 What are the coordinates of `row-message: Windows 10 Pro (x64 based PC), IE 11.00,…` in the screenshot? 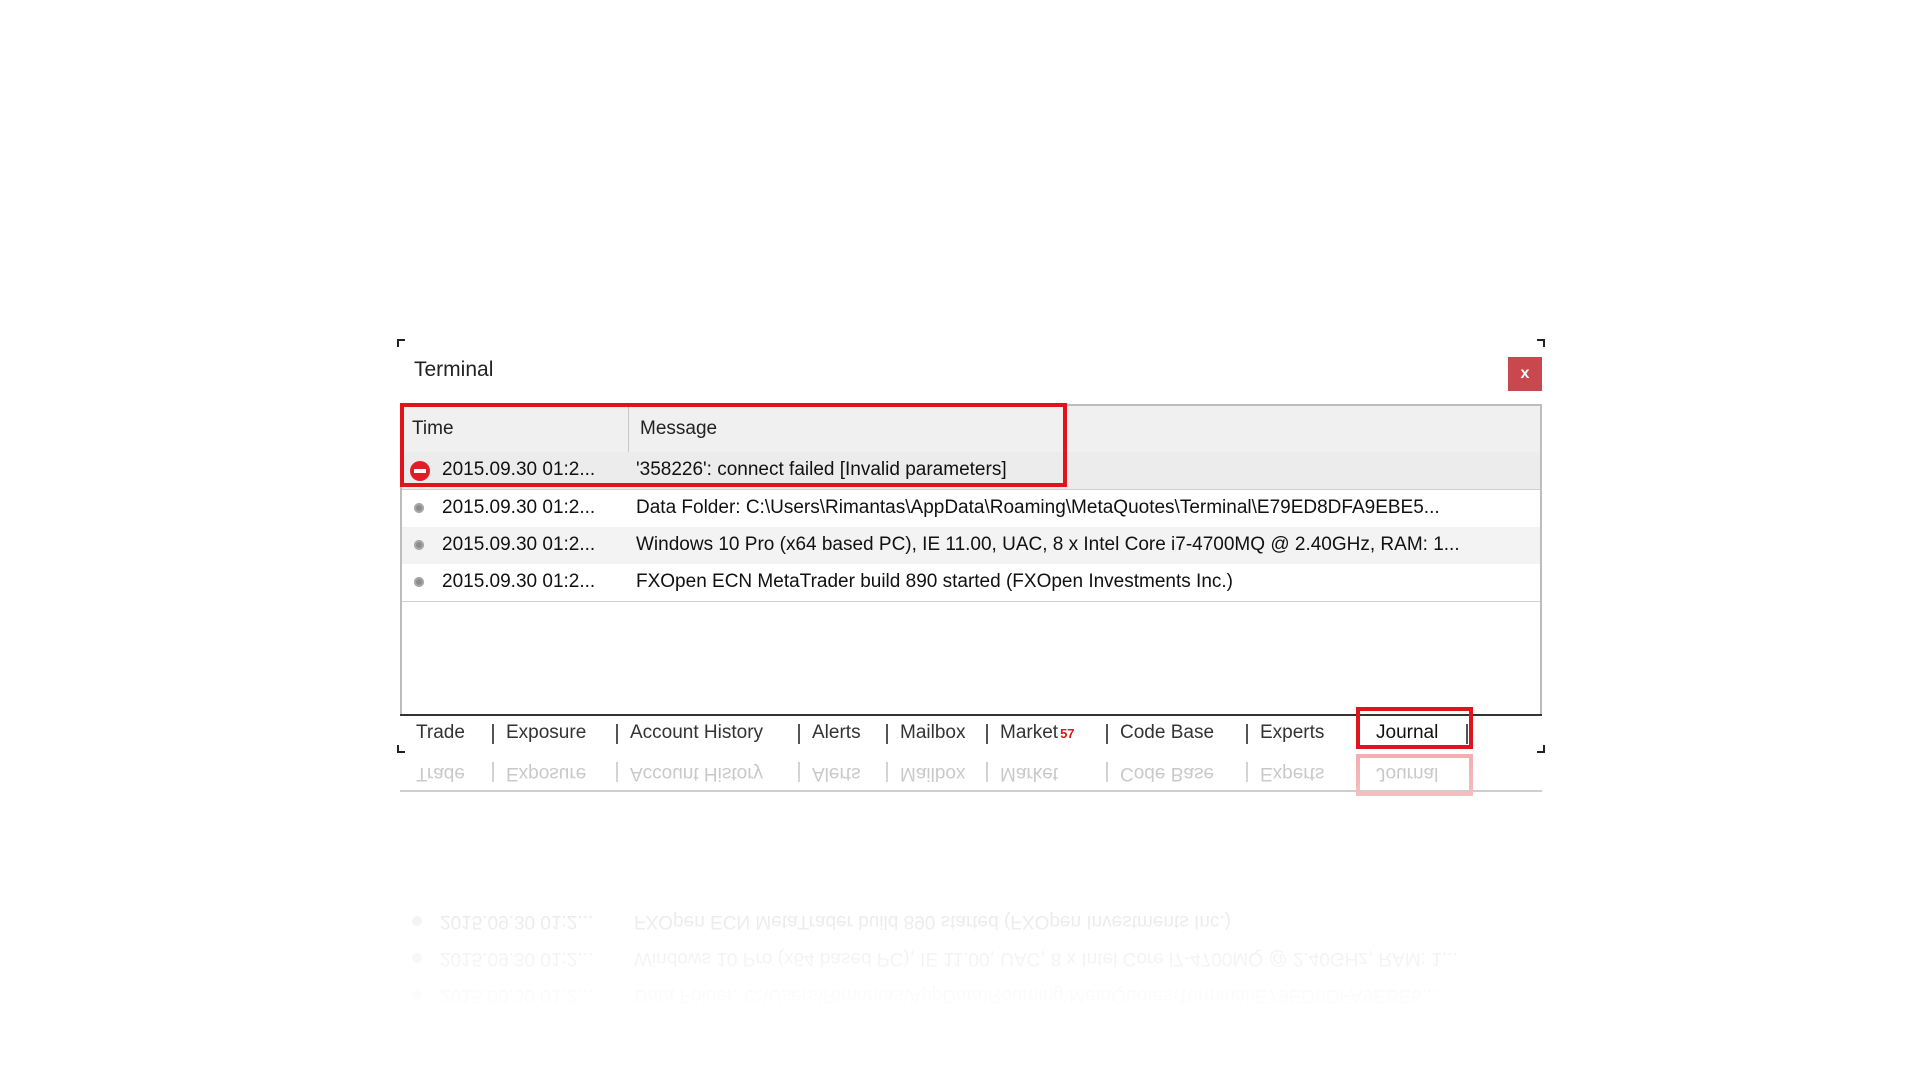 It's located at (1048, 544).